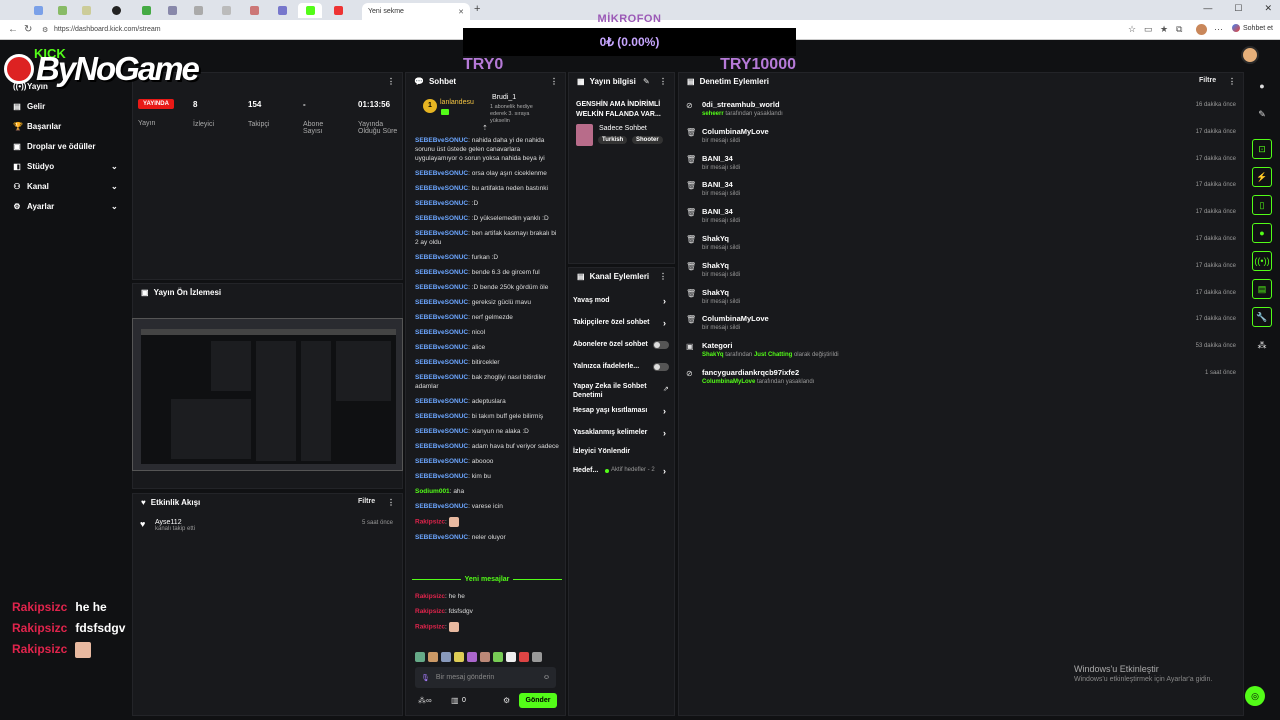  I want to click on broadcast-icon: ((•)), so click(1262, 261).